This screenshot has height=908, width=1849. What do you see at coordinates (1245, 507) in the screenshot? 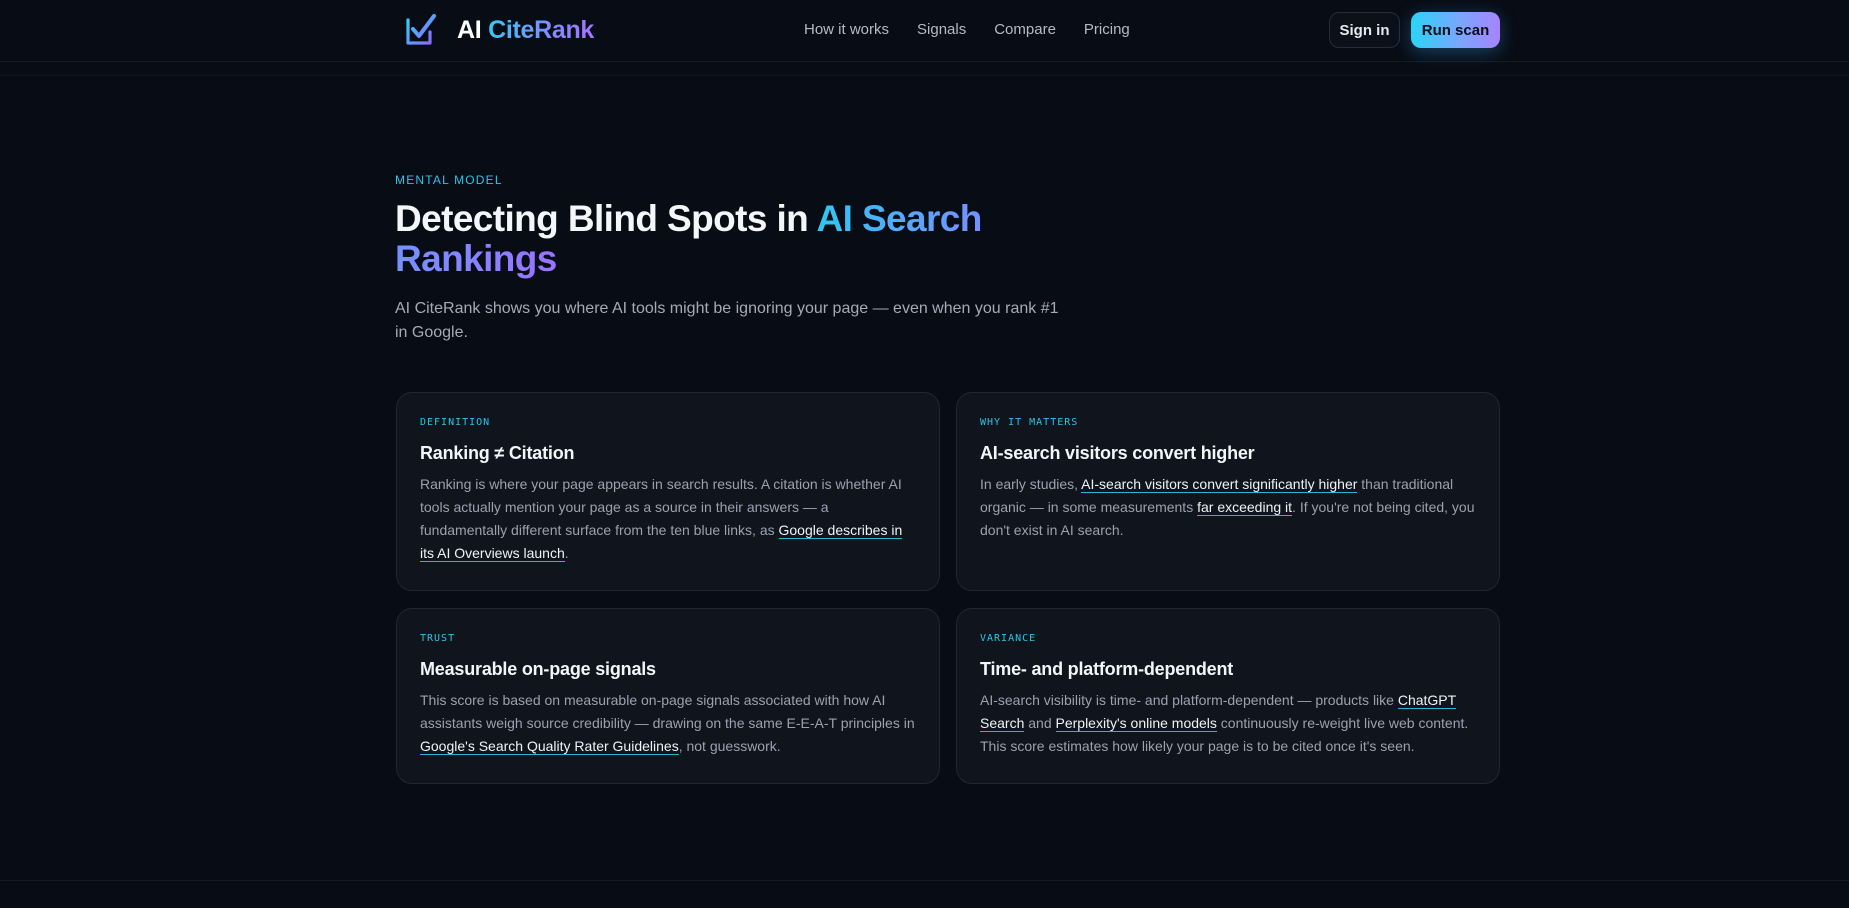
I see `card-body-link: far exceeding it` at bounding box center [1245, 507].